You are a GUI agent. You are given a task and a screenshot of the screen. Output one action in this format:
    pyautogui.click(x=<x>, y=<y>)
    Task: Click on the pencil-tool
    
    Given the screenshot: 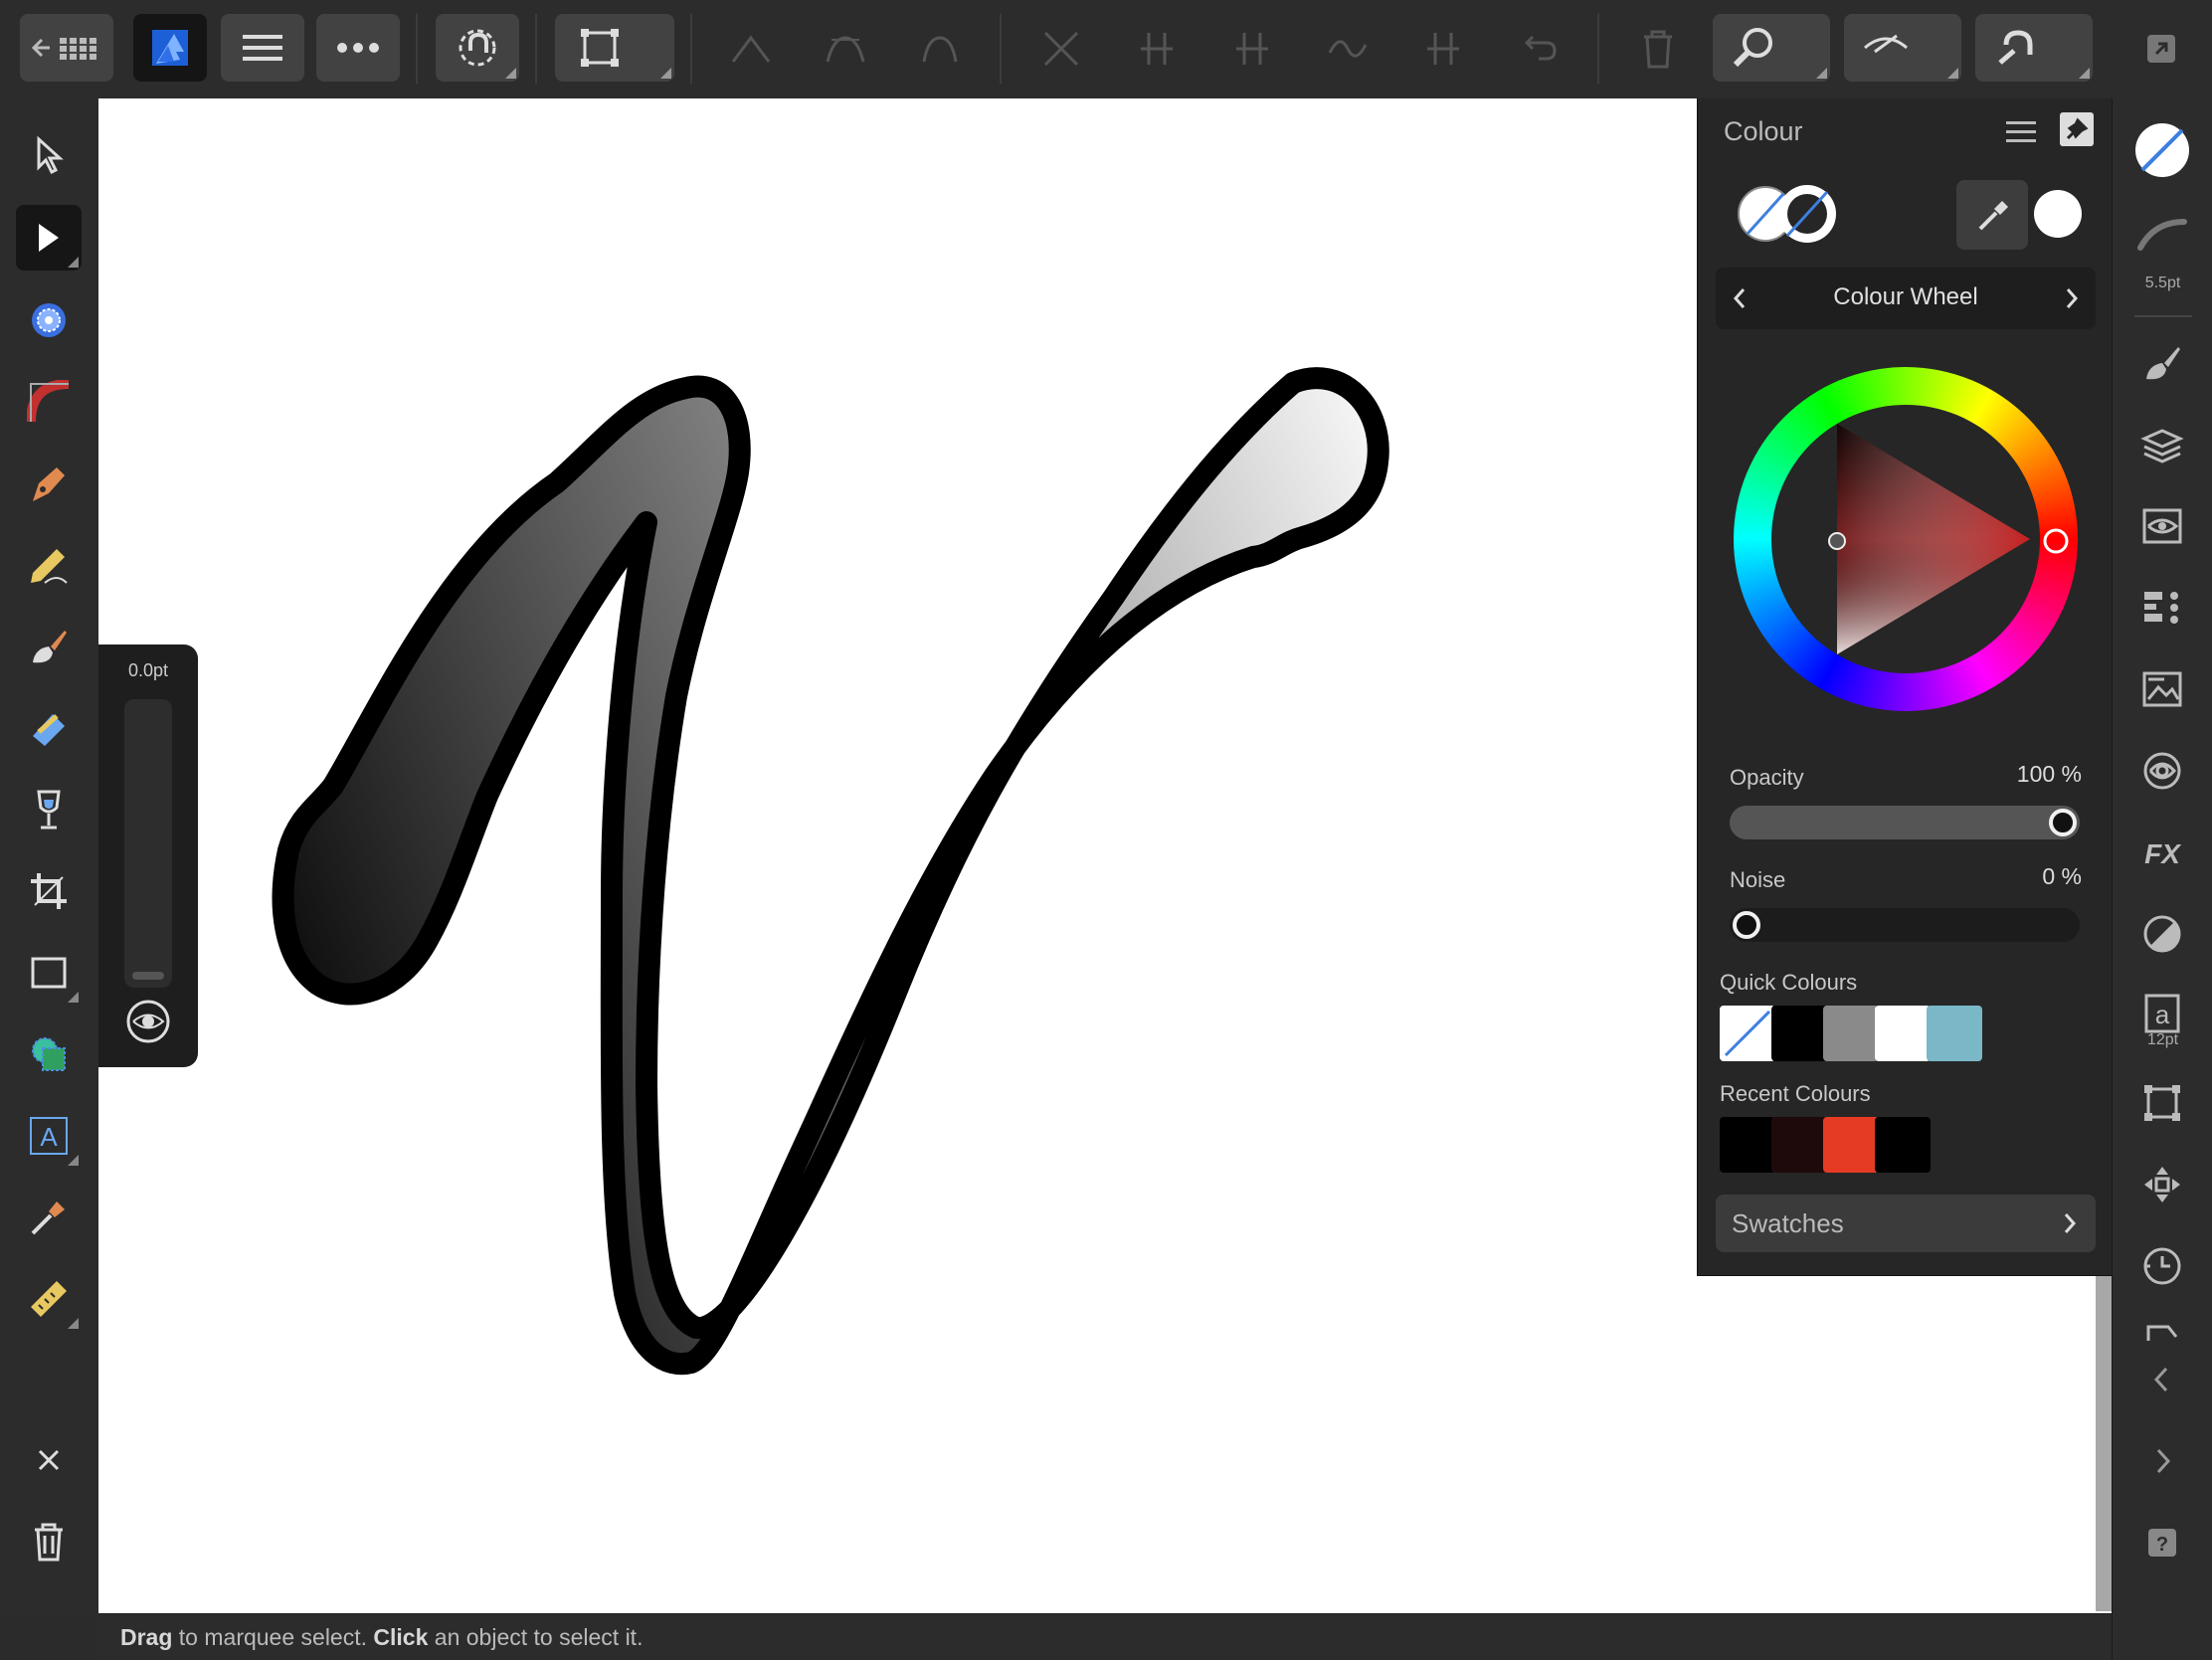 What is the action you would take?
    pyautogui.click(x=49, y=565)
    